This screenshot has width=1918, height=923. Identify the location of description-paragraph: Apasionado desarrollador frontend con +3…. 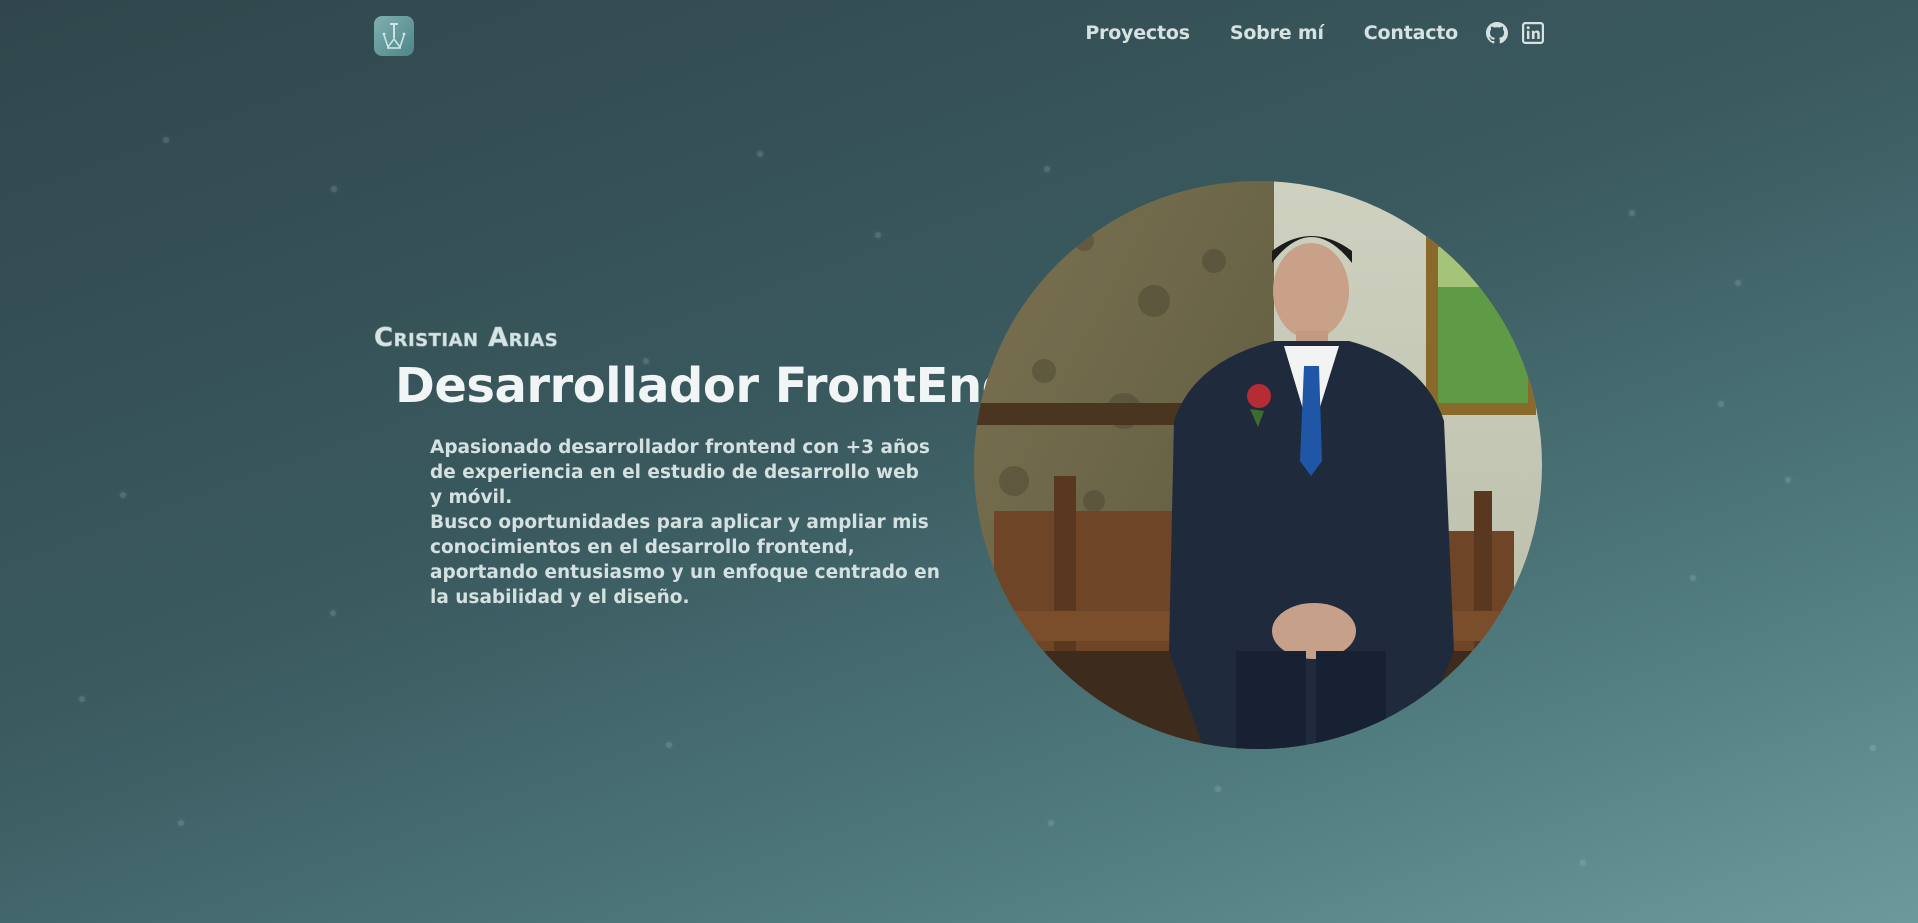
(680, 472).